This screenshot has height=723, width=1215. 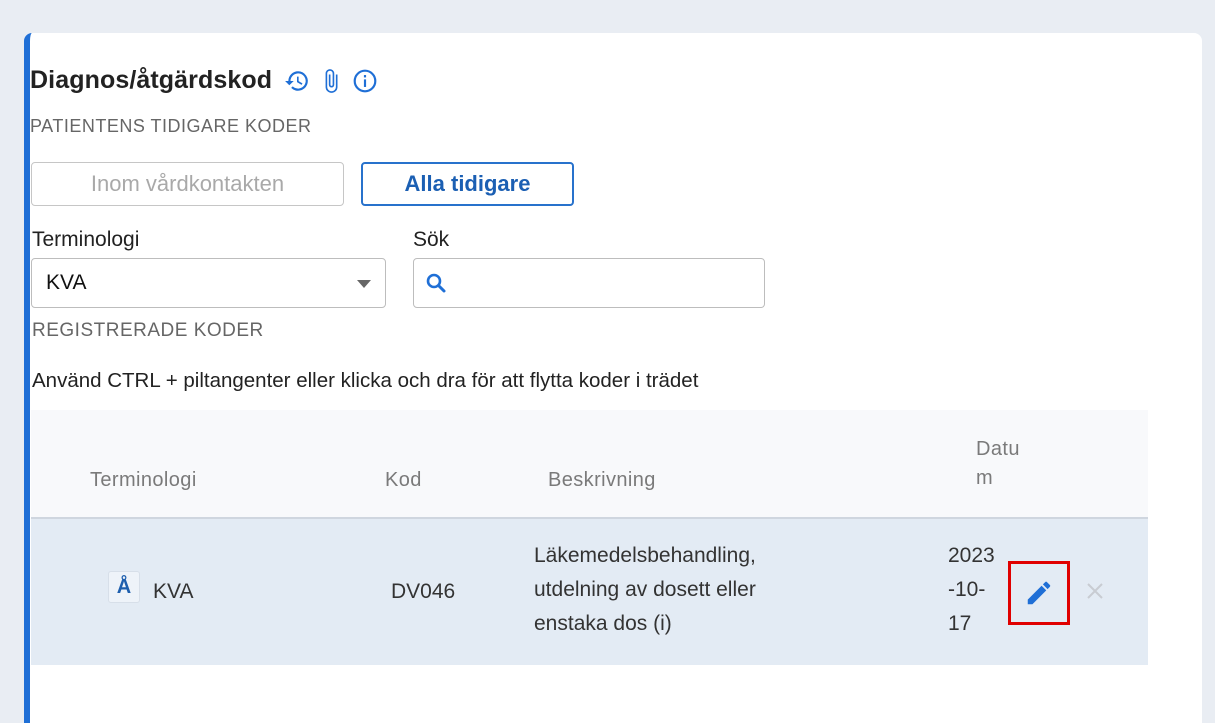 I want to click on terminologi-label: Terminologi, so click(x=86, y=239).